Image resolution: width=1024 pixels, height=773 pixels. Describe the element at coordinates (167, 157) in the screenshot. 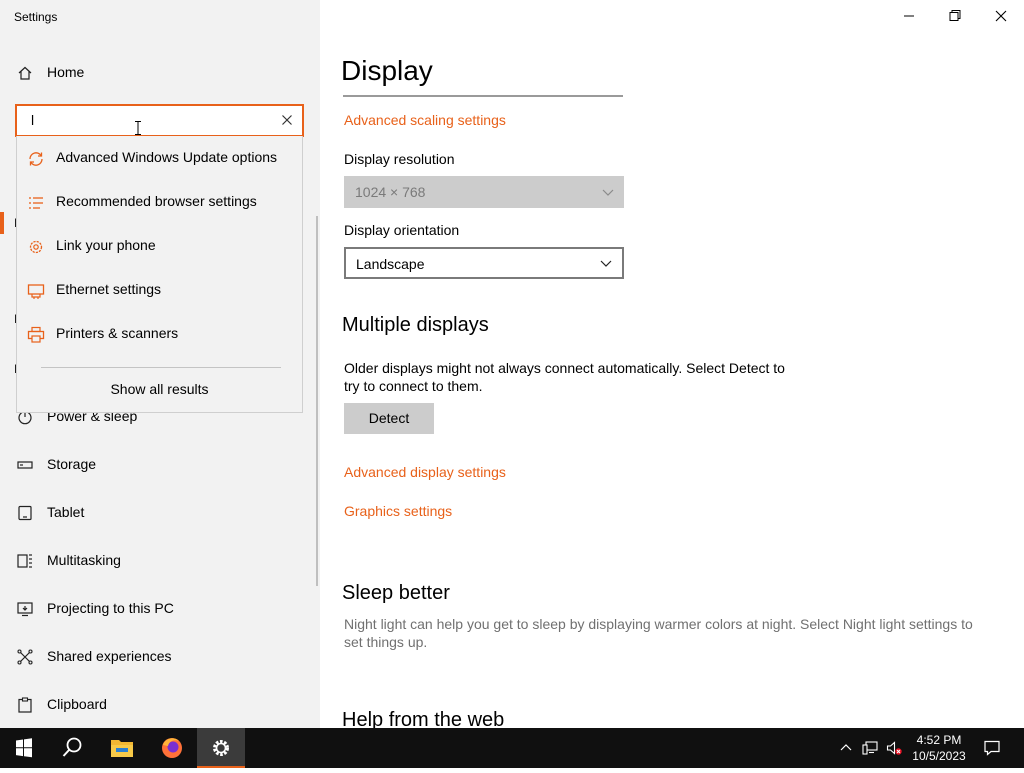

I see `suggestion-label: Advanced Windows Update options` at that location.